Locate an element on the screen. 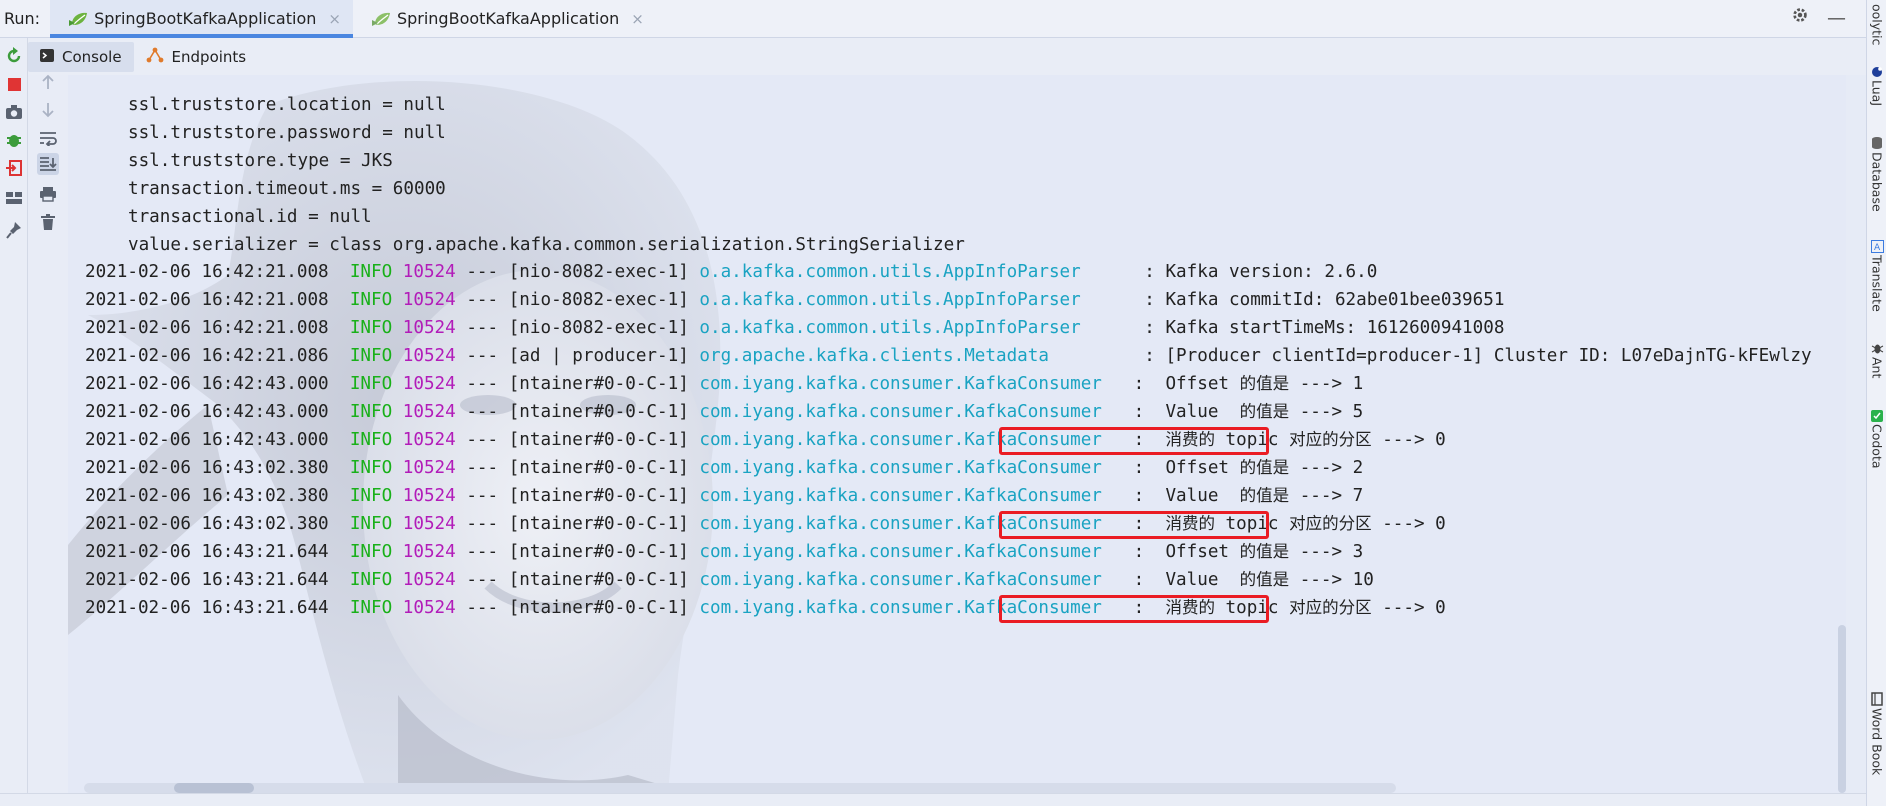 The image size is (1886, 806). run-tab-label: SpringBootKafkaApplication is located at coordinates (205, 18).